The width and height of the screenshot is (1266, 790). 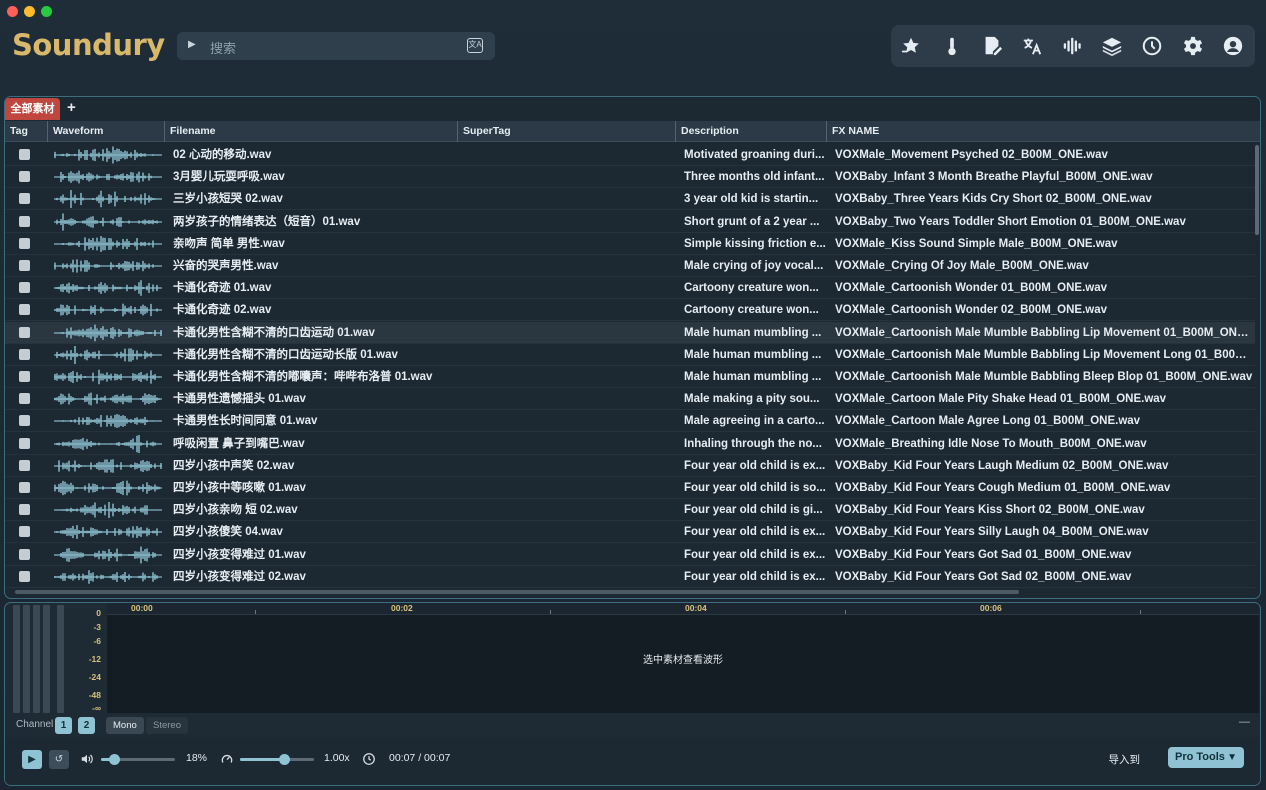 What do you see at coordinates (71, 107) in the screenshot?
I see `add-tab-button: +` at bounding box center [71, 107].